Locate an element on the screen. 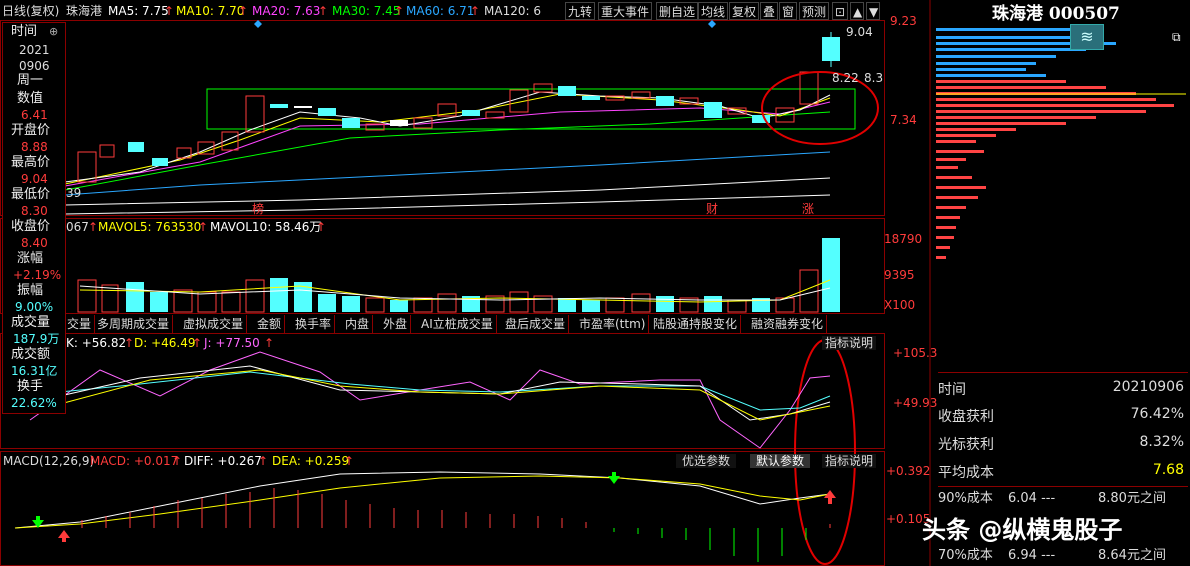 The height and width of the screenshot is (566, 1190). macd-dea-line is located at coordinates (422, 502).